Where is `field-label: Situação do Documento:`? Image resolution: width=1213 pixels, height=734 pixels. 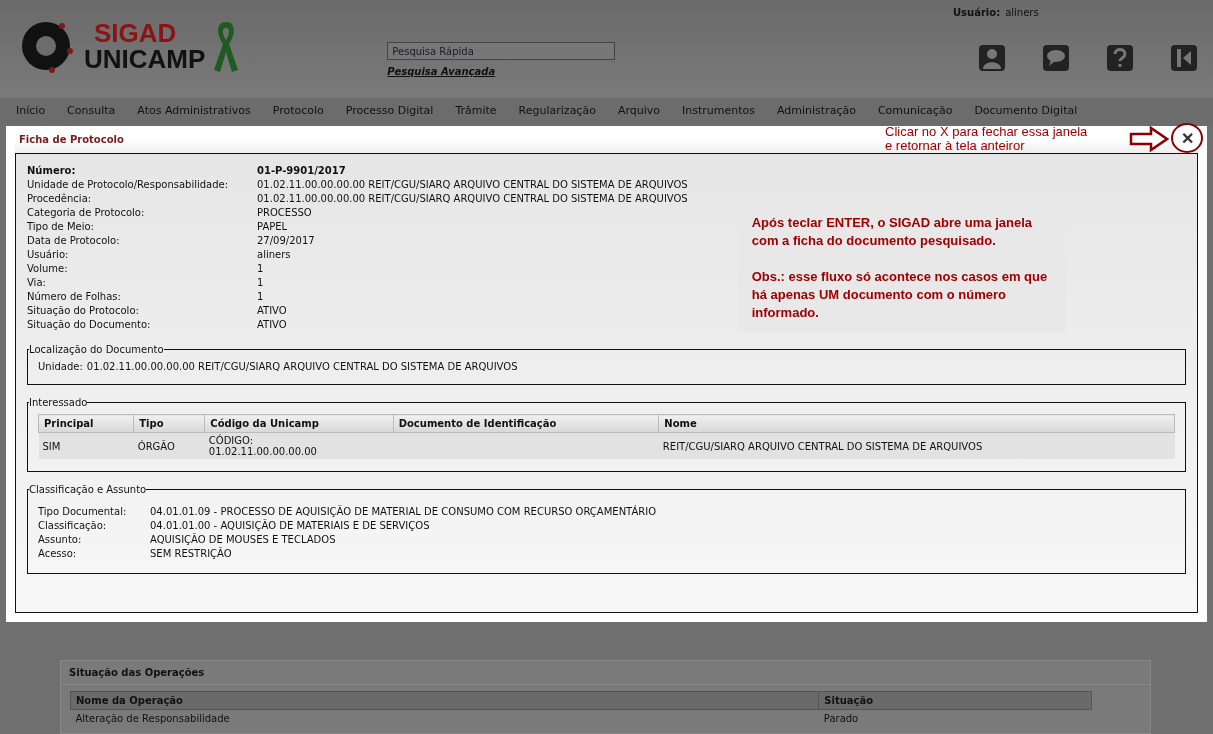
field-label: Situação do Documento: is located at coordinates (89, 325).